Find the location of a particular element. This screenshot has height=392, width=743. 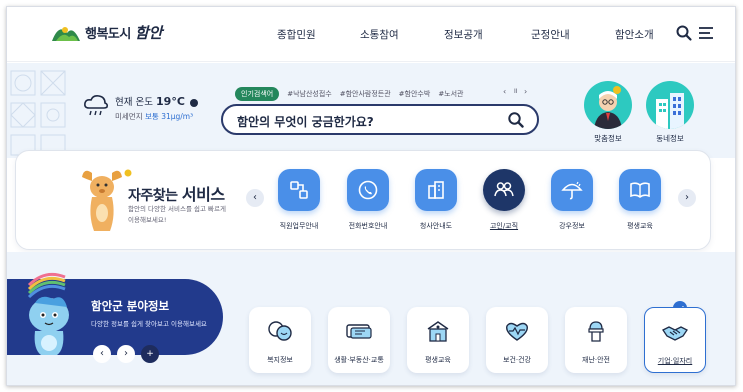

umbrella-icon is located at coordinates (572, 190).